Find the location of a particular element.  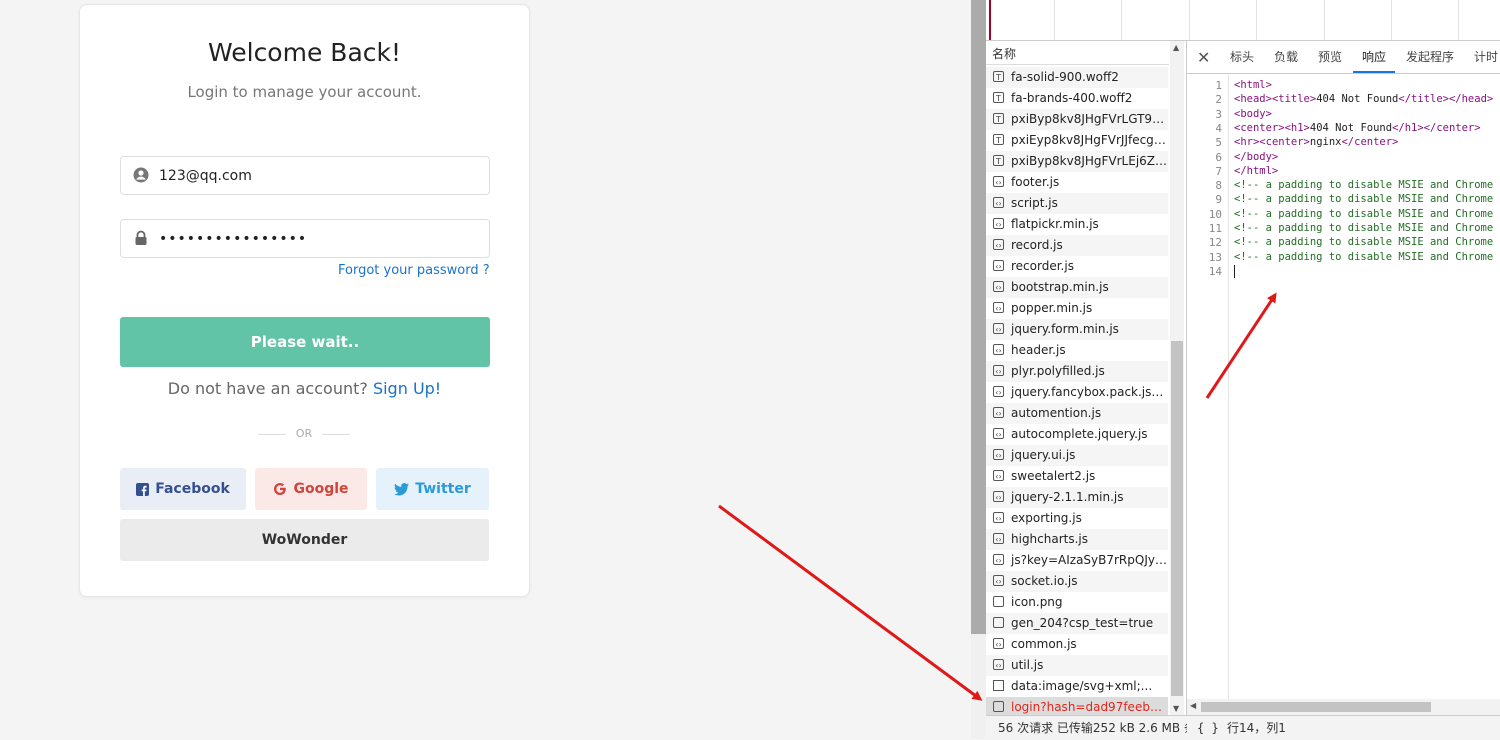

request-name: util.js is located at coordinates (1027, 665).